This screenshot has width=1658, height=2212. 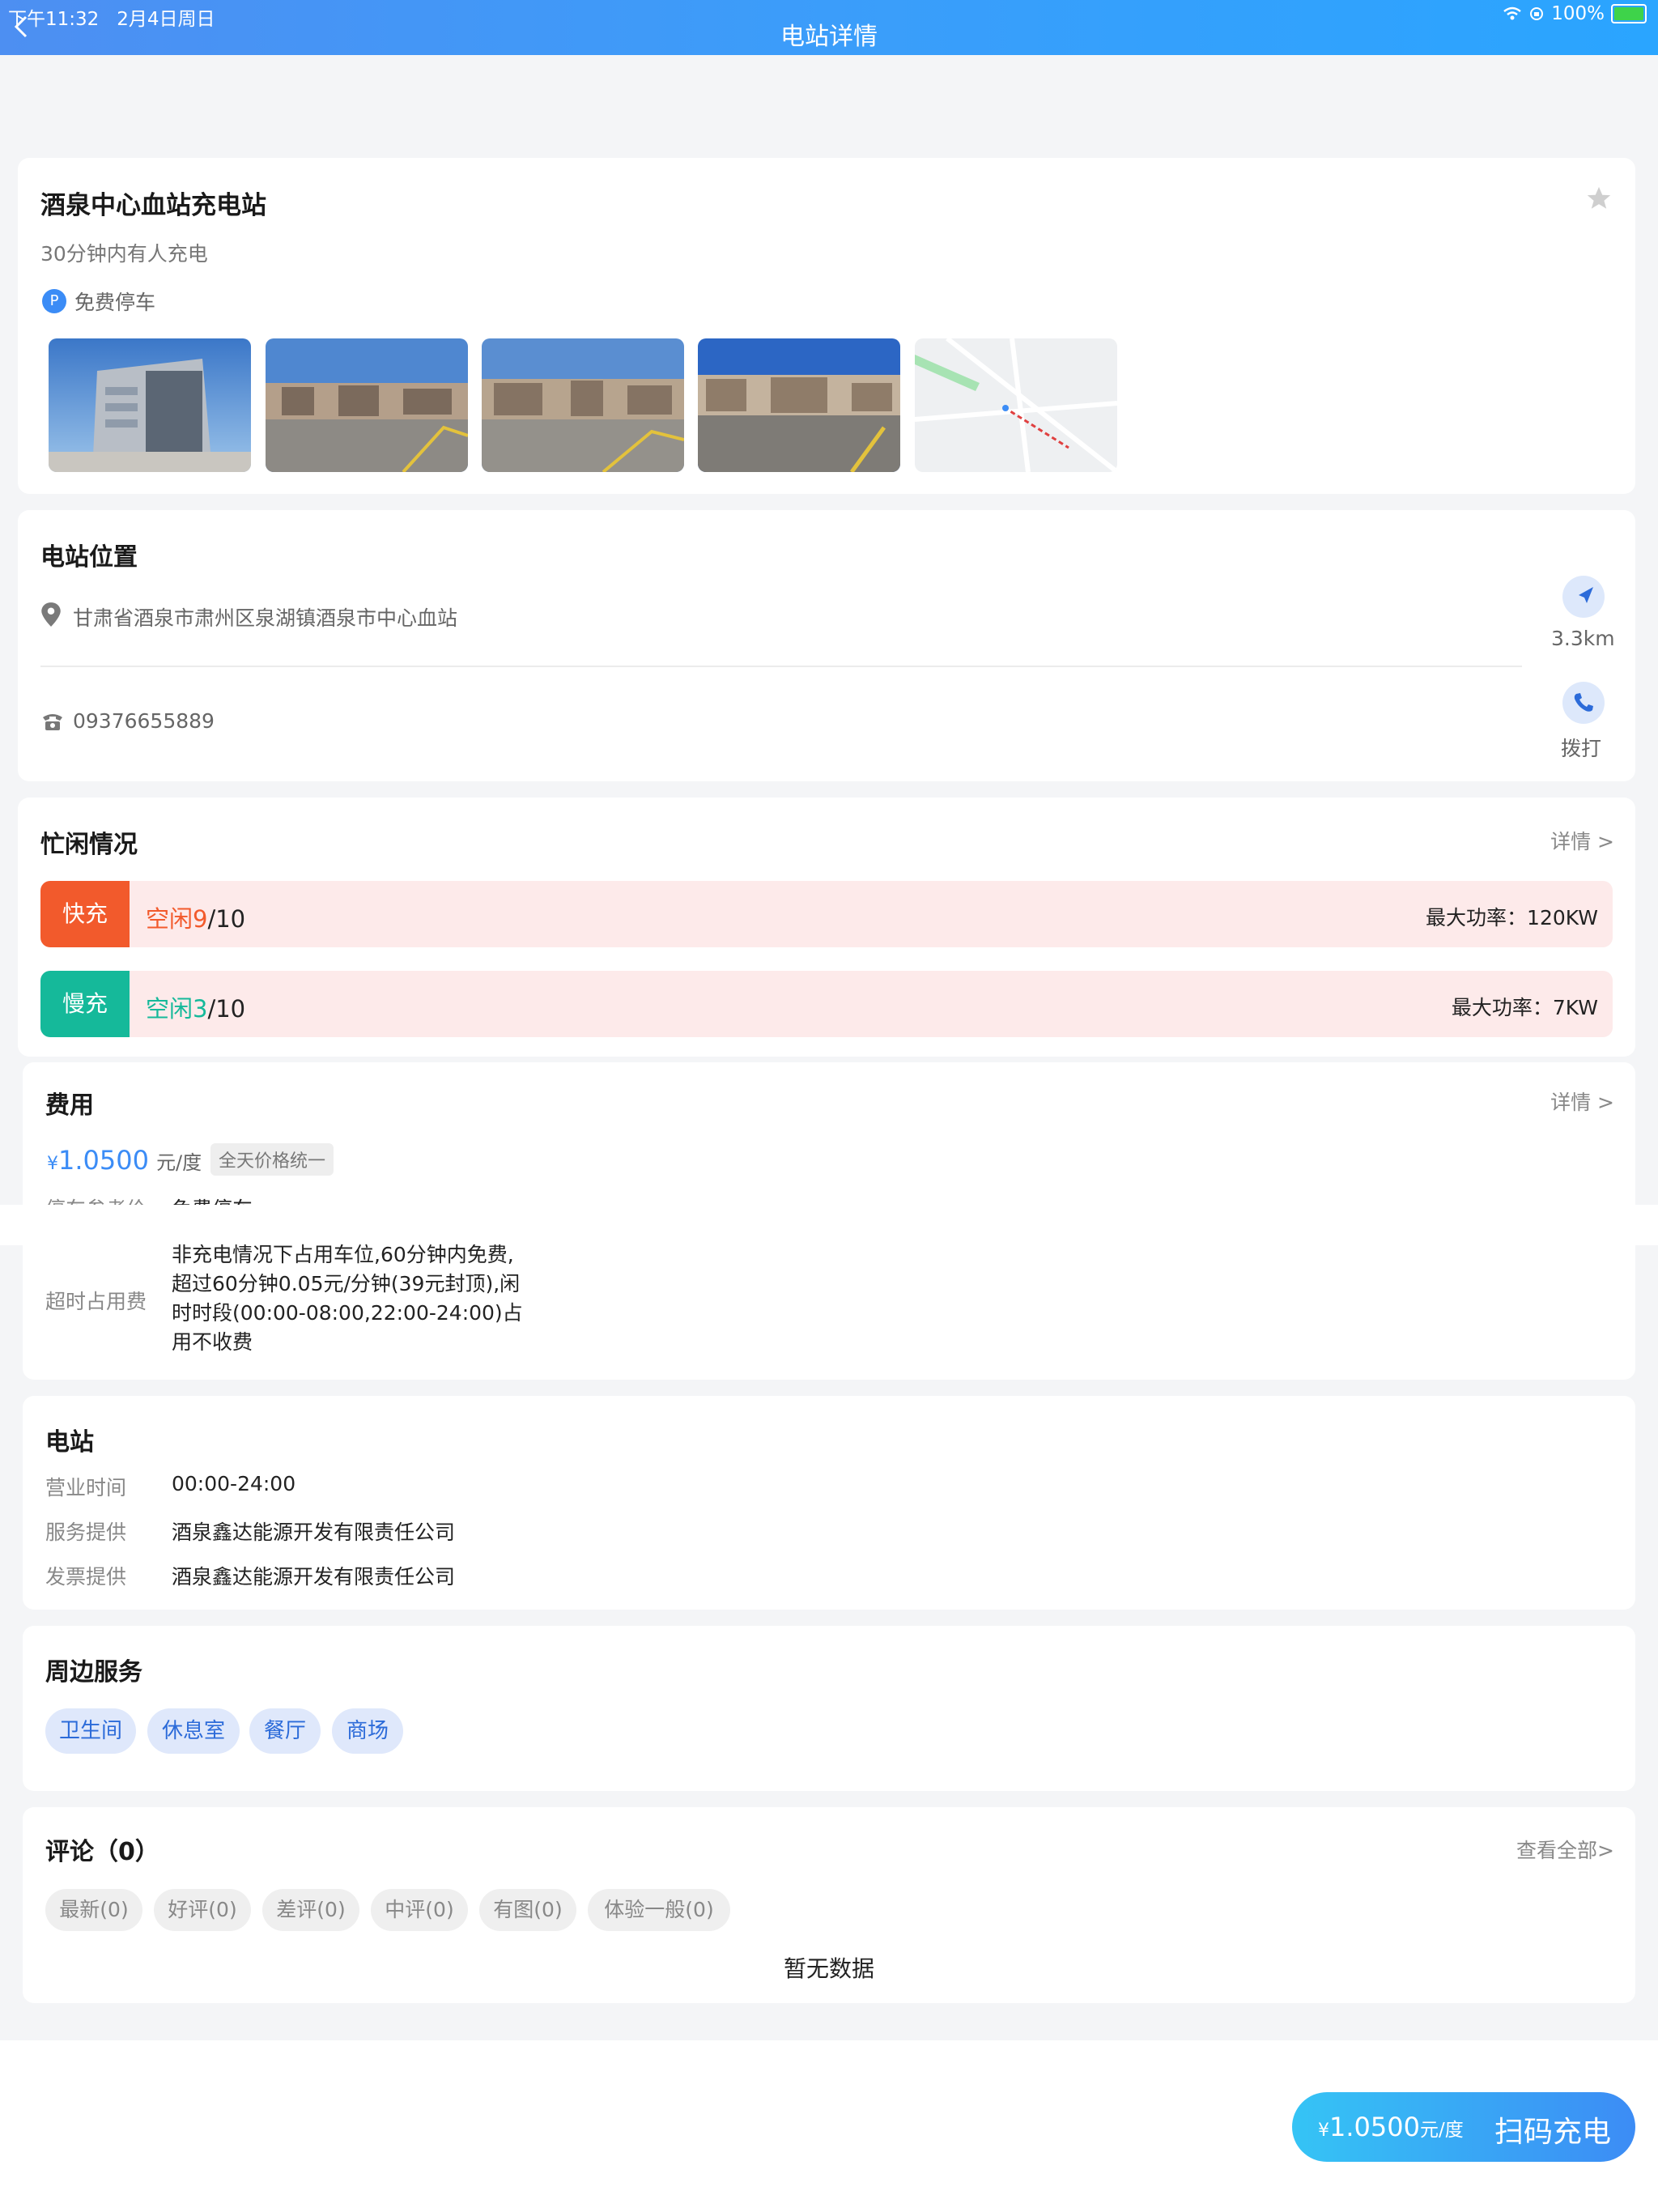 I want to click on slow-free-count: 空闲3, so click(x=177, y=1009).